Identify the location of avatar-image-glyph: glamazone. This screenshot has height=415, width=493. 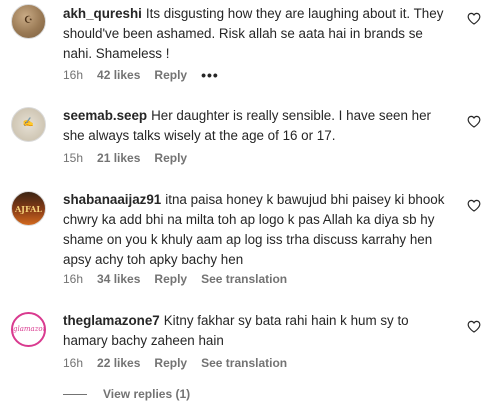
(28, 329).